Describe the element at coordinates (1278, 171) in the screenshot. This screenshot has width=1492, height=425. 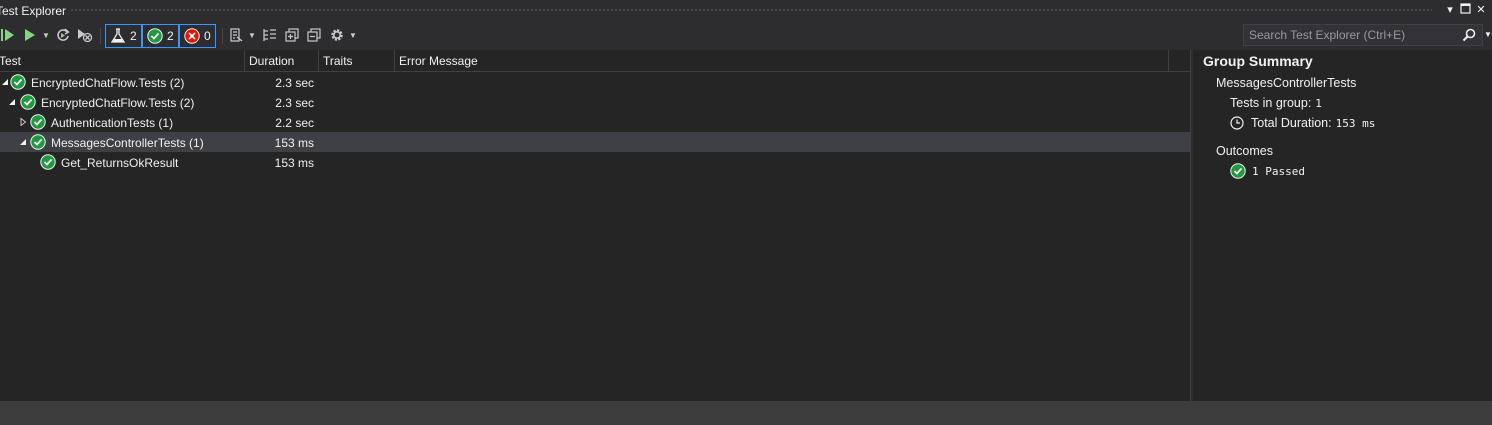
I see `passed-outcome-text: 1 Passed` at that location.